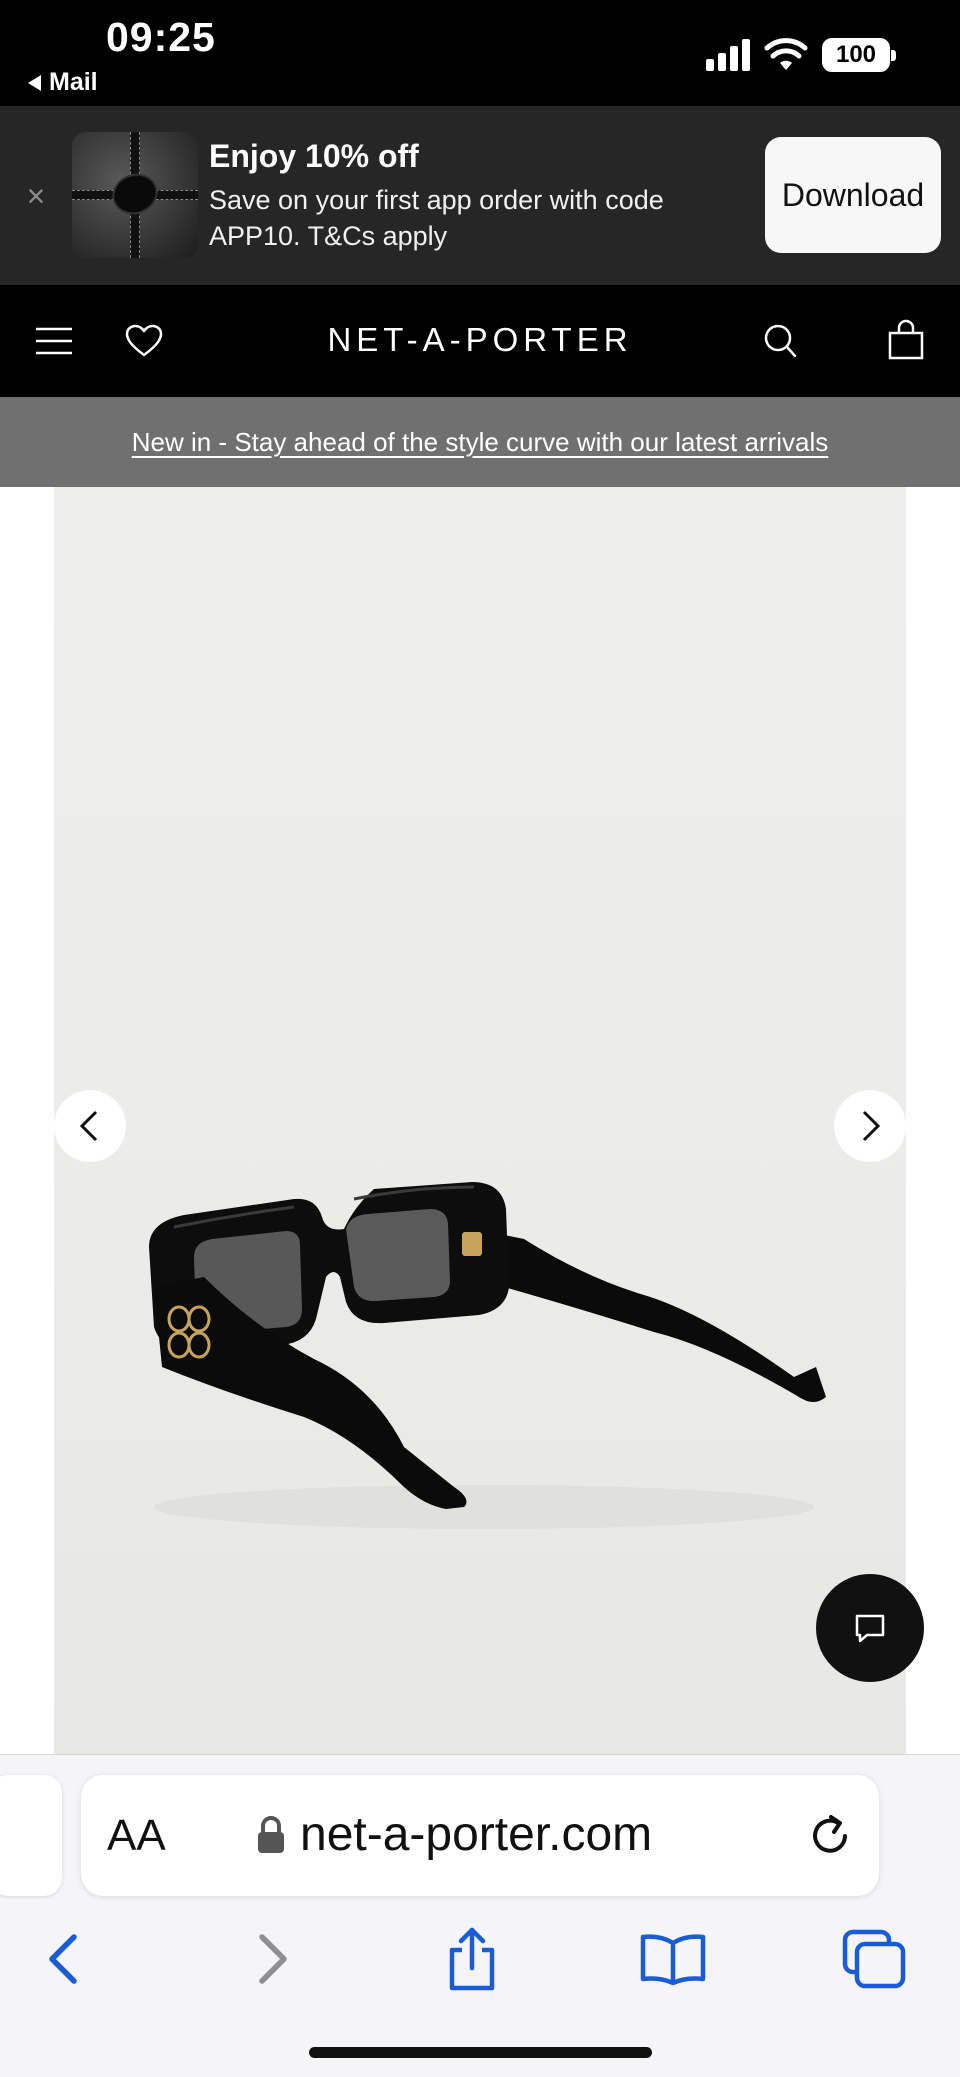 This screenshot has width=960, height=2077. What do you see at coordinates (36, 196) in the screenshot?
I see `close-icon: ×` at bounding box center [36, 196].